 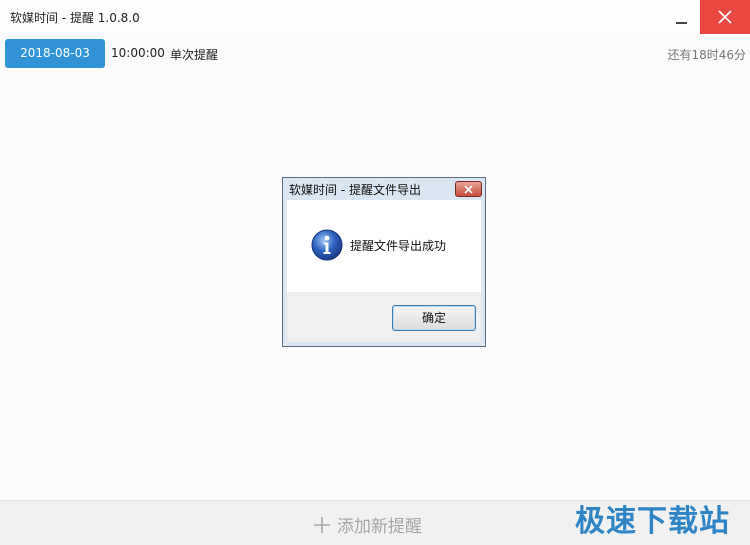 I want to click on info-icon, so click(x=327, y=245).